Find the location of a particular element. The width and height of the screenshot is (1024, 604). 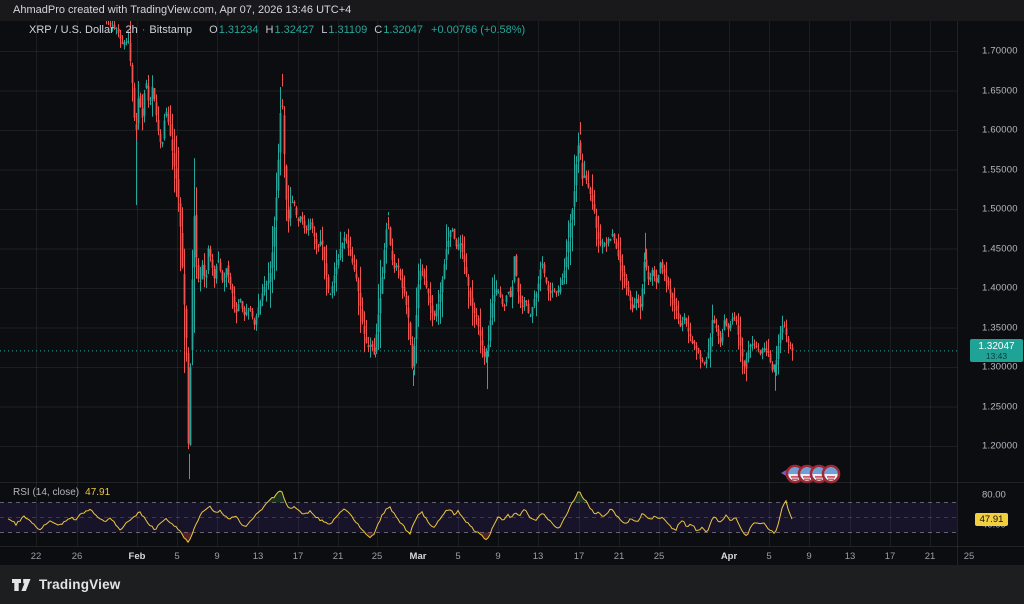

rsi-band-fill is located at coordinates (478, 517).